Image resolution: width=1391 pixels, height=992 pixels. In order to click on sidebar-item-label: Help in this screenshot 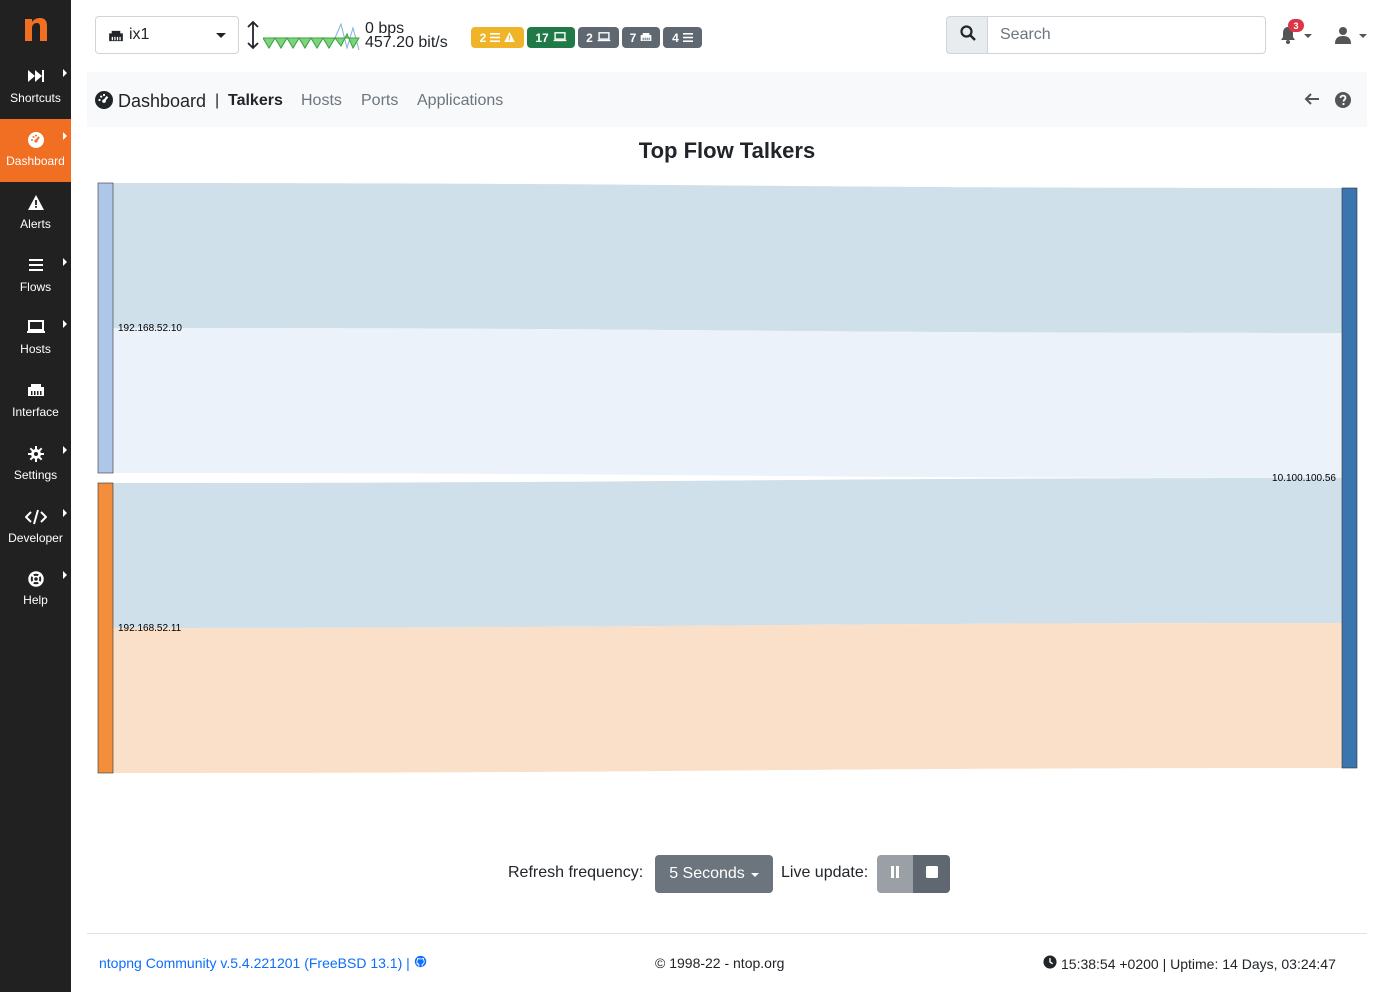, I will do `click(35, 600)`.